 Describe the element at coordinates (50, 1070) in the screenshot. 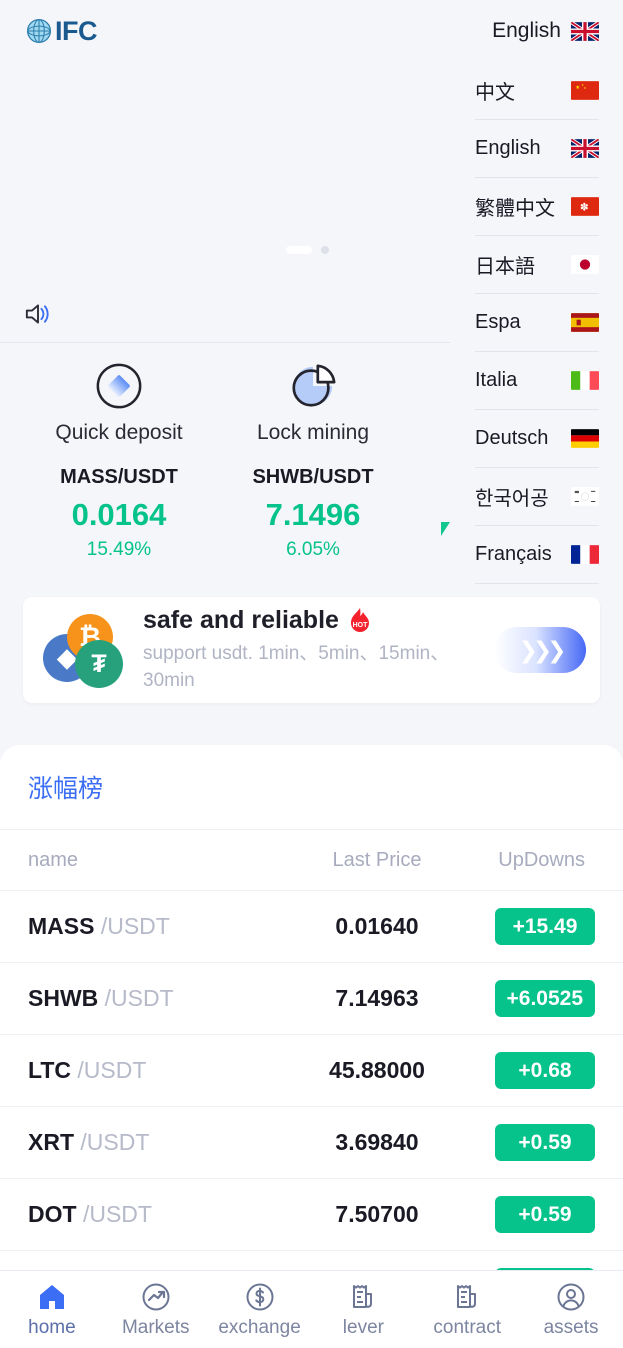

I see `market-symbol: LTC` at that location.